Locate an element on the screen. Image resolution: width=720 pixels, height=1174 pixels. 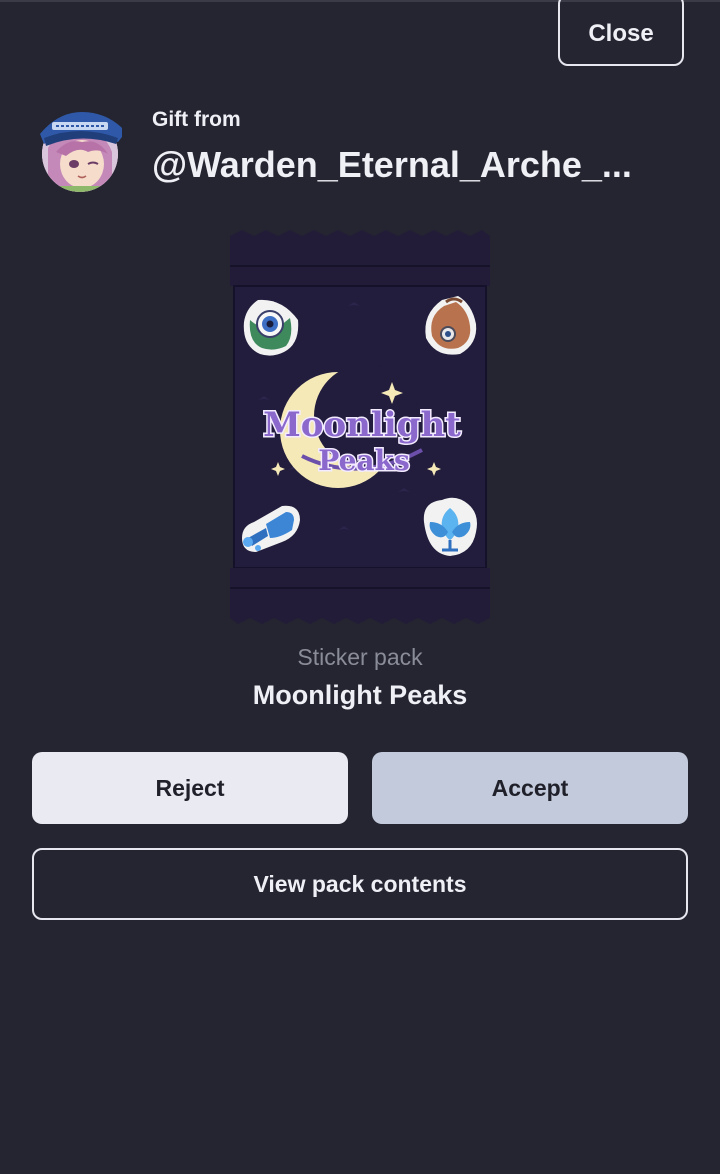
pack-art: Moonlight Peaks is located at coordinates (360, 427).